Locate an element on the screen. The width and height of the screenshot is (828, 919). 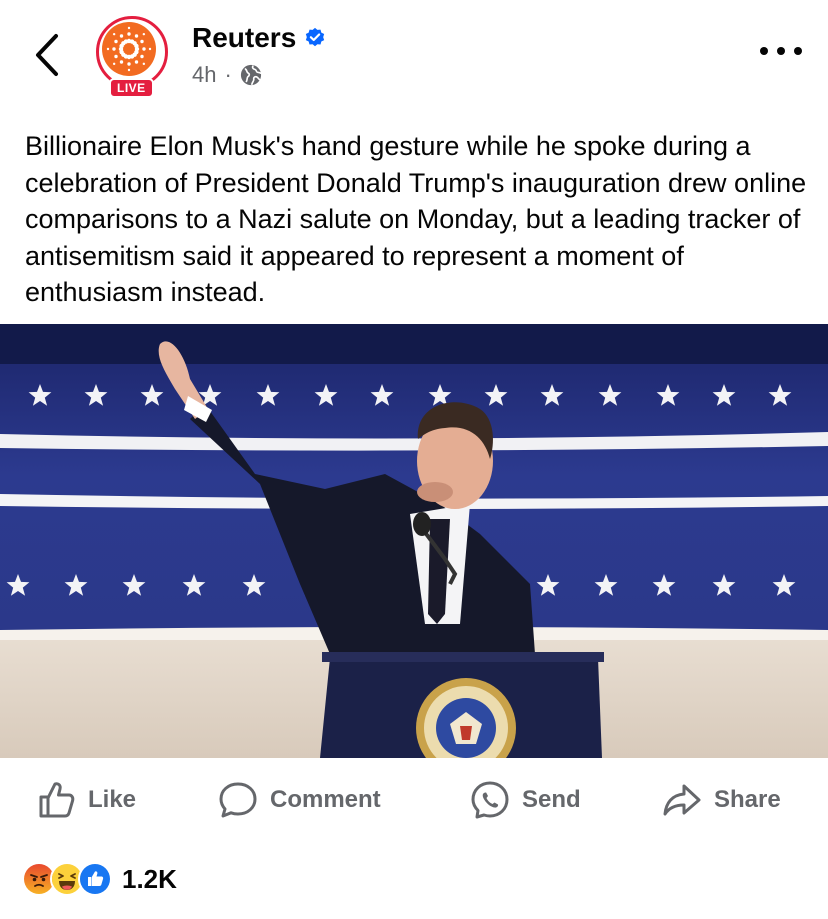
send-label: Send is located at coordinates (551, 799).